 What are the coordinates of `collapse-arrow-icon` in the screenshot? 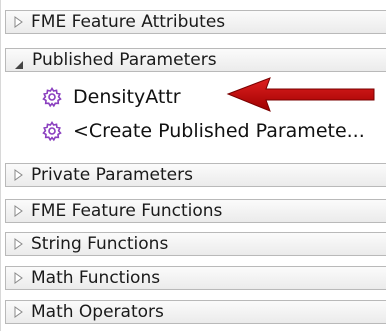 It's located at (19, 62).